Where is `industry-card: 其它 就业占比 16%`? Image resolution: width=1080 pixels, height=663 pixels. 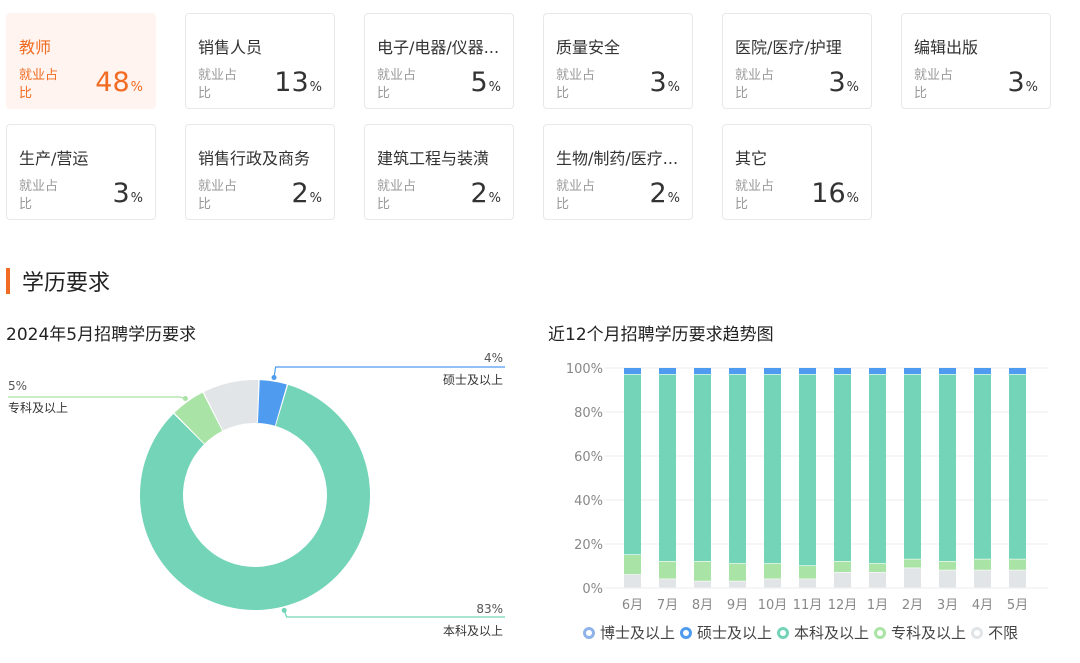
industry-card: 其它 就业占比 16% is located at coordinates (797, 172).